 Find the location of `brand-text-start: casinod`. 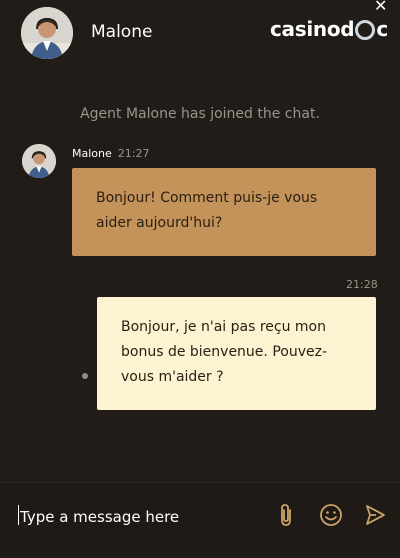

brand-text-start: casinod is located at coordinates (312, 29).